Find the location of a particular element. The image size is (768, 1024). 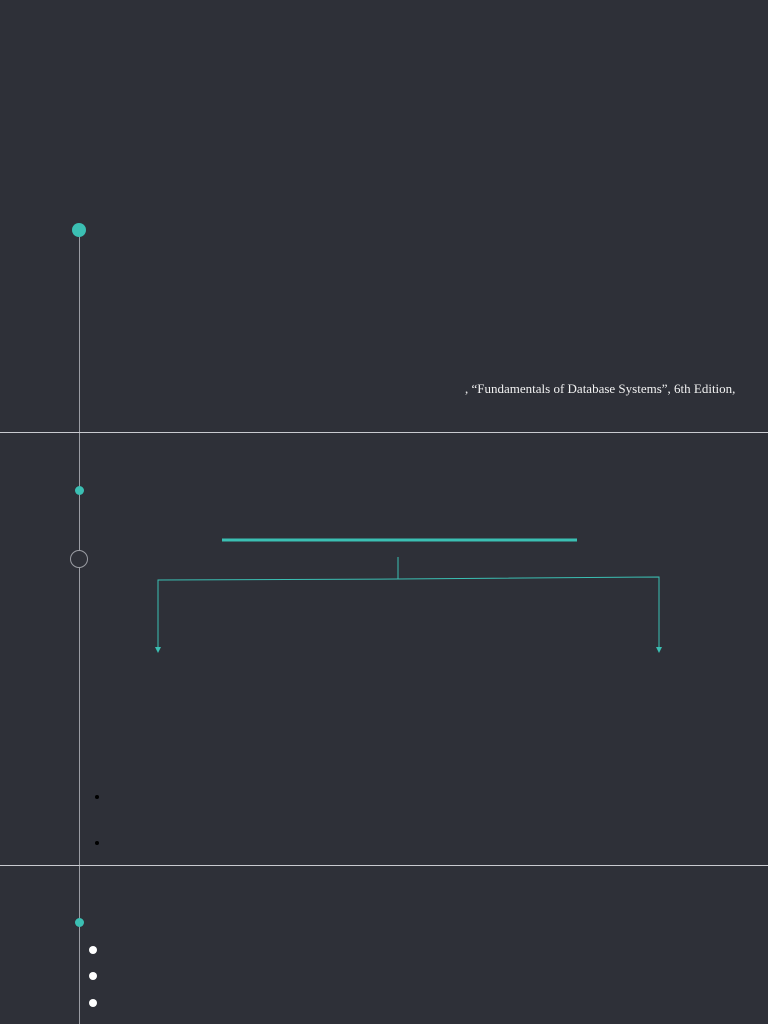

arrow-left-icon is located at coordinates (158, 650).